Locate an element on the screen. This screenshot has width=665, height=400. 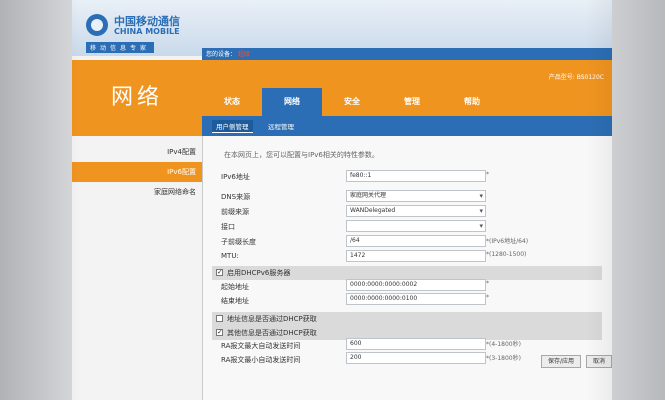
main-nav: 产品型号: BS0120C 状态 网络 安全 管理 帮助 用户侧管理 远程管理 is located at coordinates (407, 98).